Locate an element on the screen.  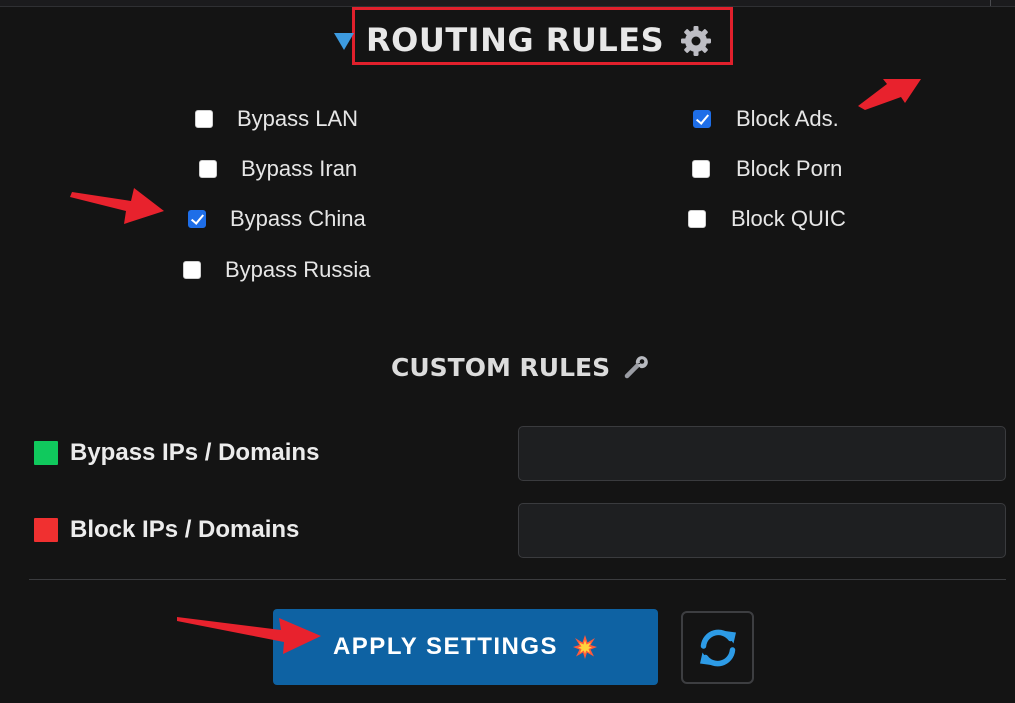
block-rule-label: Block IPs / Domains is located at coordinates (185, 529).